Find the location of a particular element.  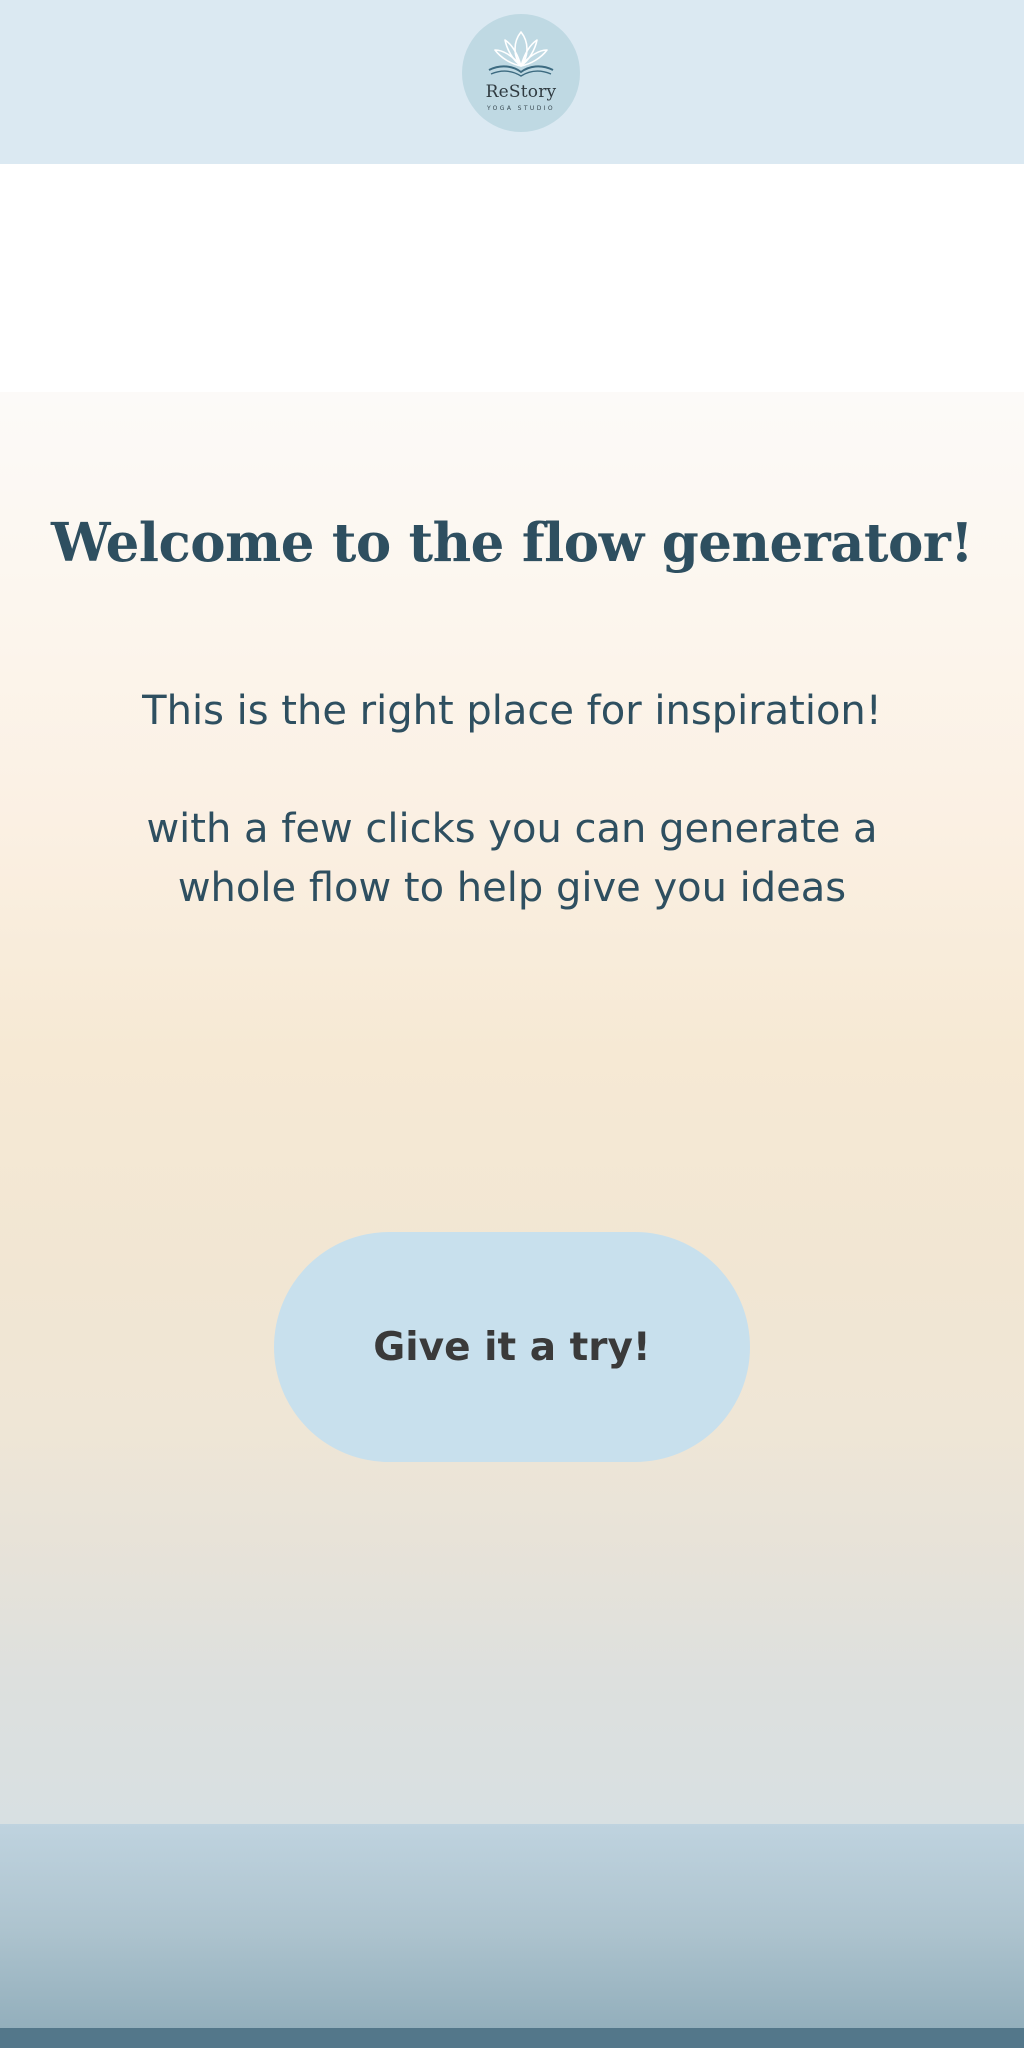

logo-tagline: YOGA STUDIO is located at coordinates (521, 108).